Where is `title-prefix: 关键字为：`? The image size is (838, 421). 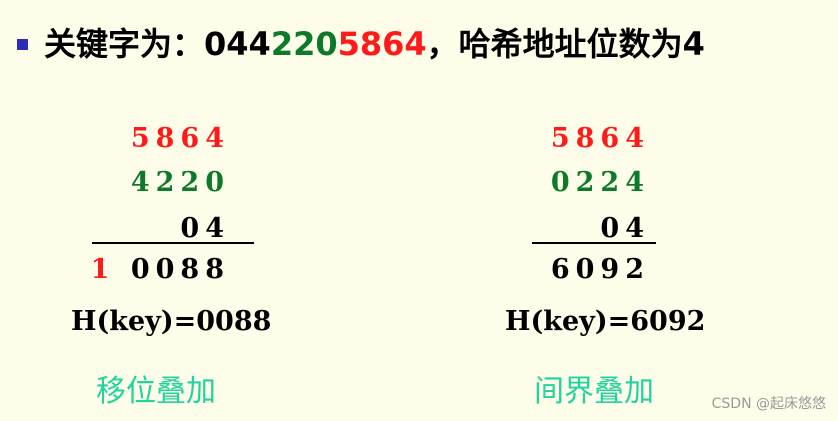 title-prefix: 关键字为： is located at coordinates (124, 44).